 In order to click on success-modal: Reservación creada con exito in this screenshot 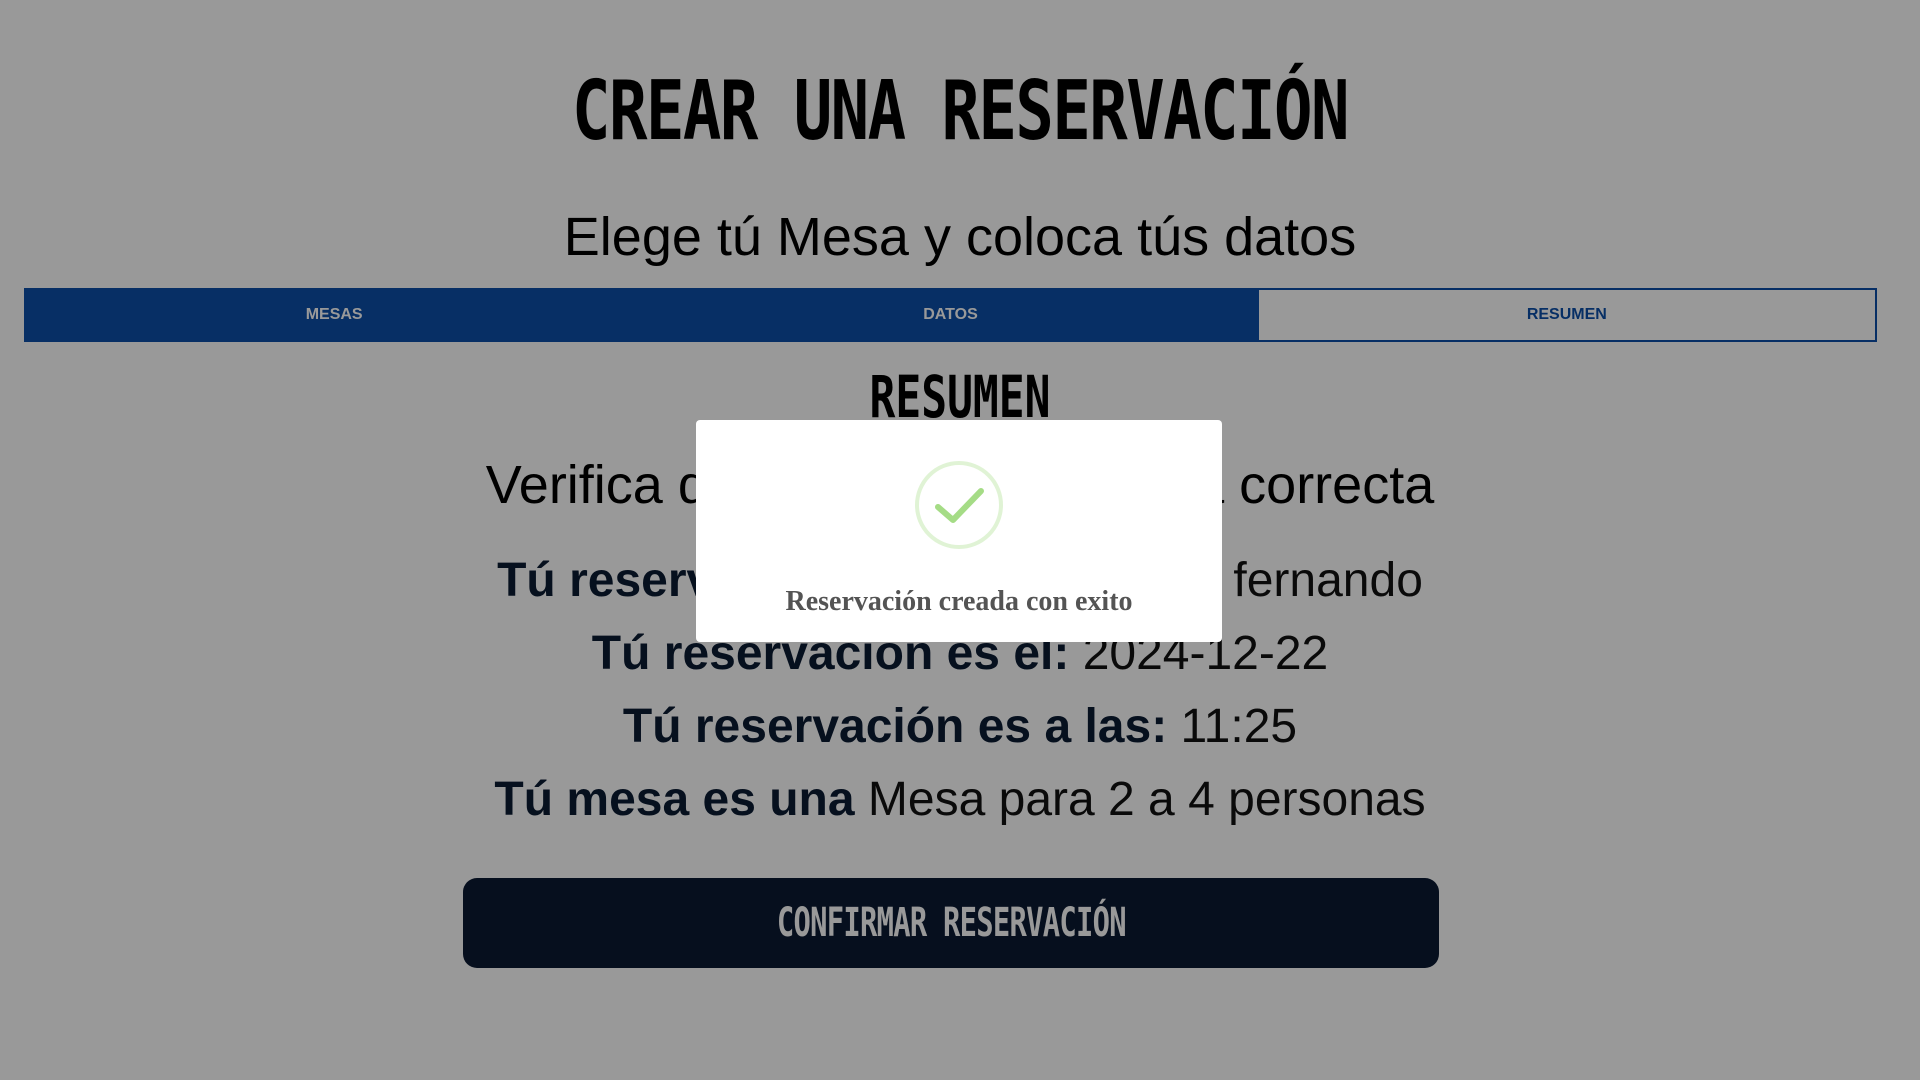, I will do `click(959, 531)`.